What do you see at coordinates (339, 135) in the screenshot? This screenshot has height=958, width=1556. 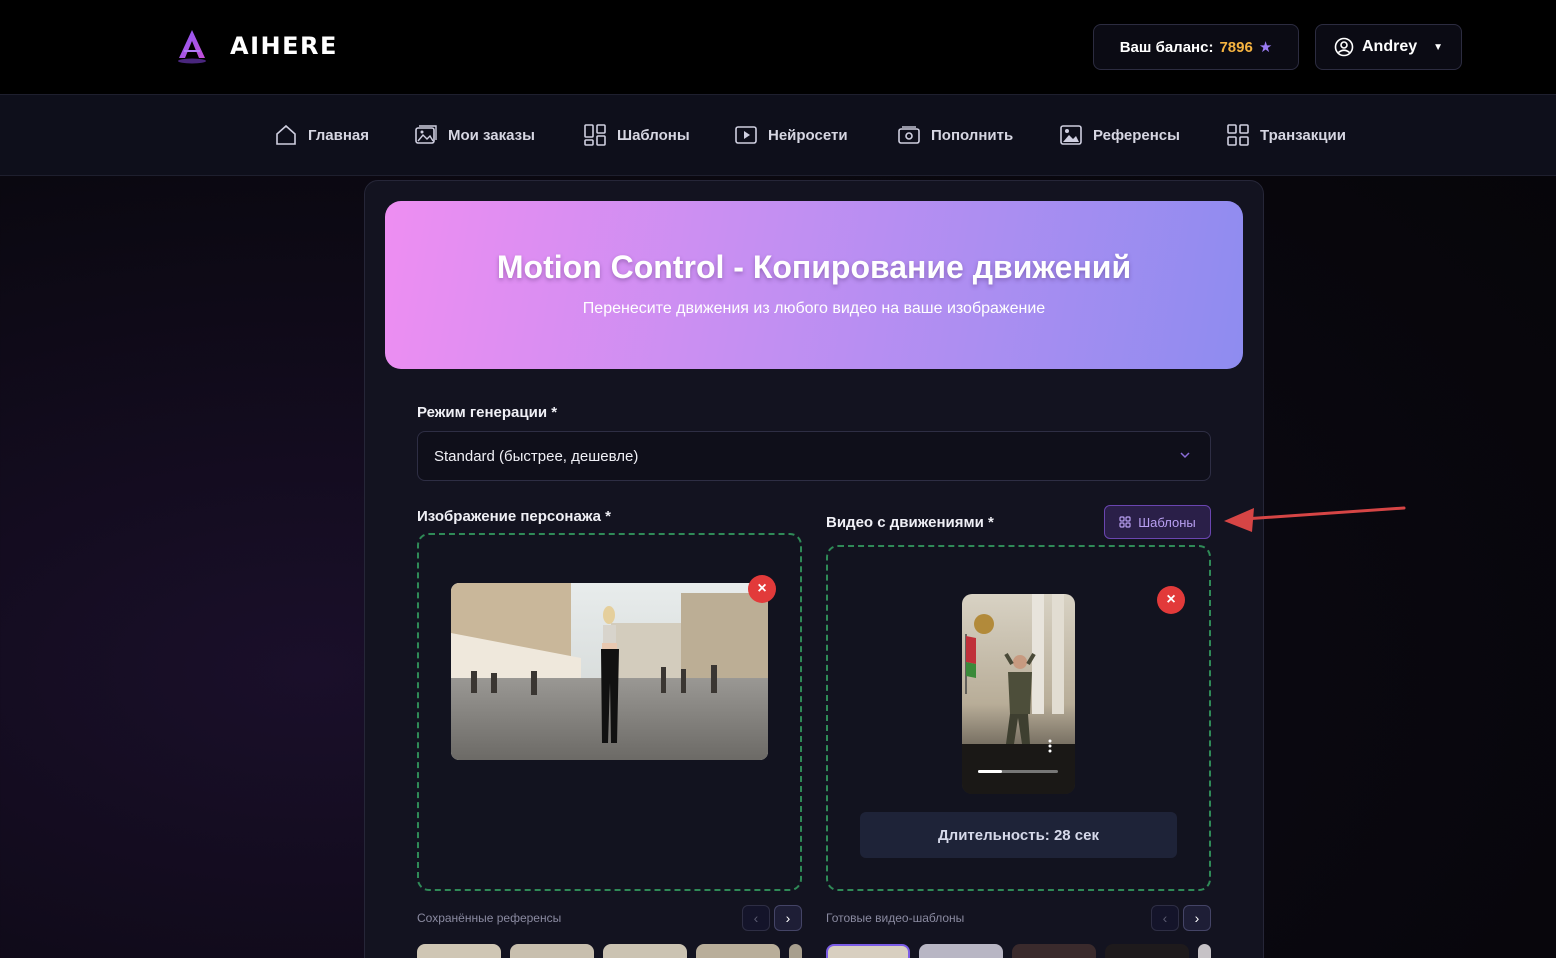 I see `nav-label: Главная` at bounding box center [339, 135].